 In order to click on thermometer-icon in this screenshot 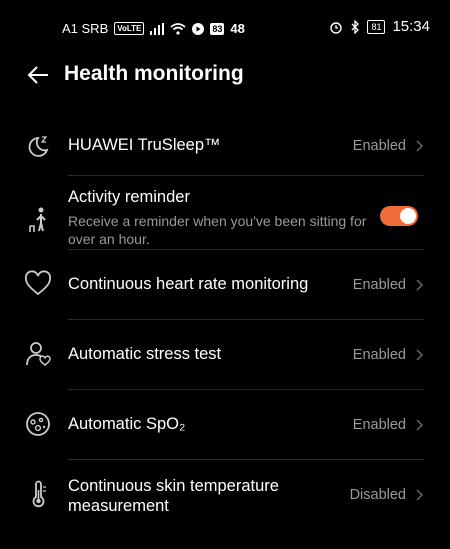, I will do `click(39, 494)`.